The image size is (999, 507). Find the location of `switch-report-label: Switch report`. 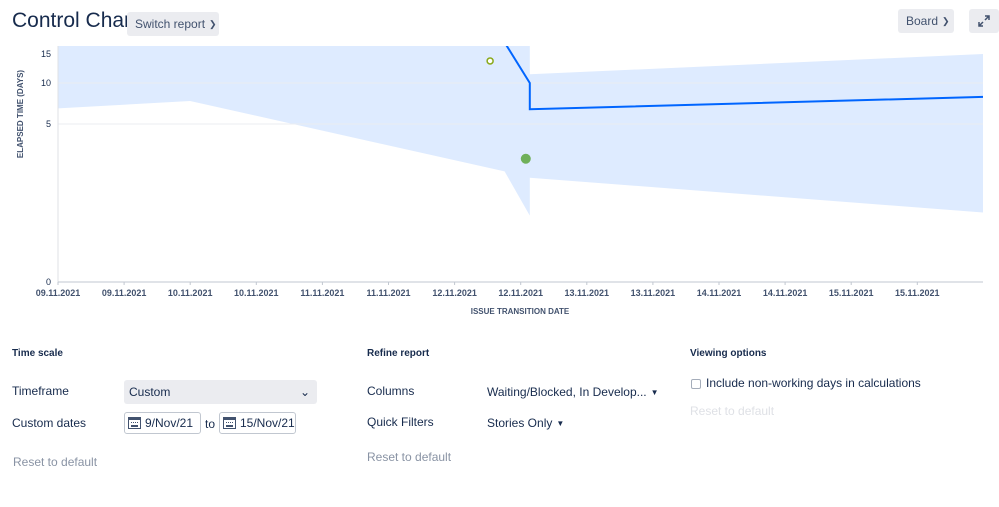

switch-report-label: Switch report is located at coordinates (170, 24).